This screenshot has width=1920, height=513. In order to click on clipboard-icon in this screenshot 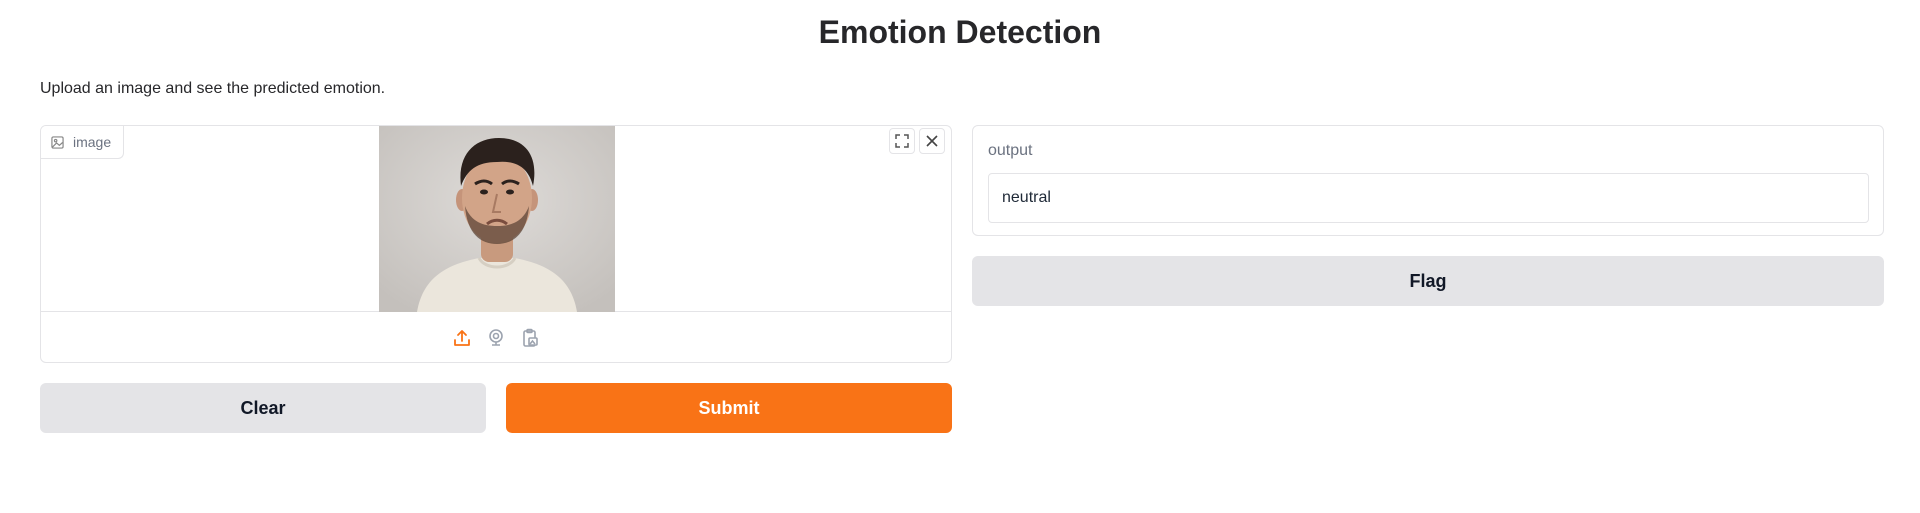, I will do `click(530, 338)`.